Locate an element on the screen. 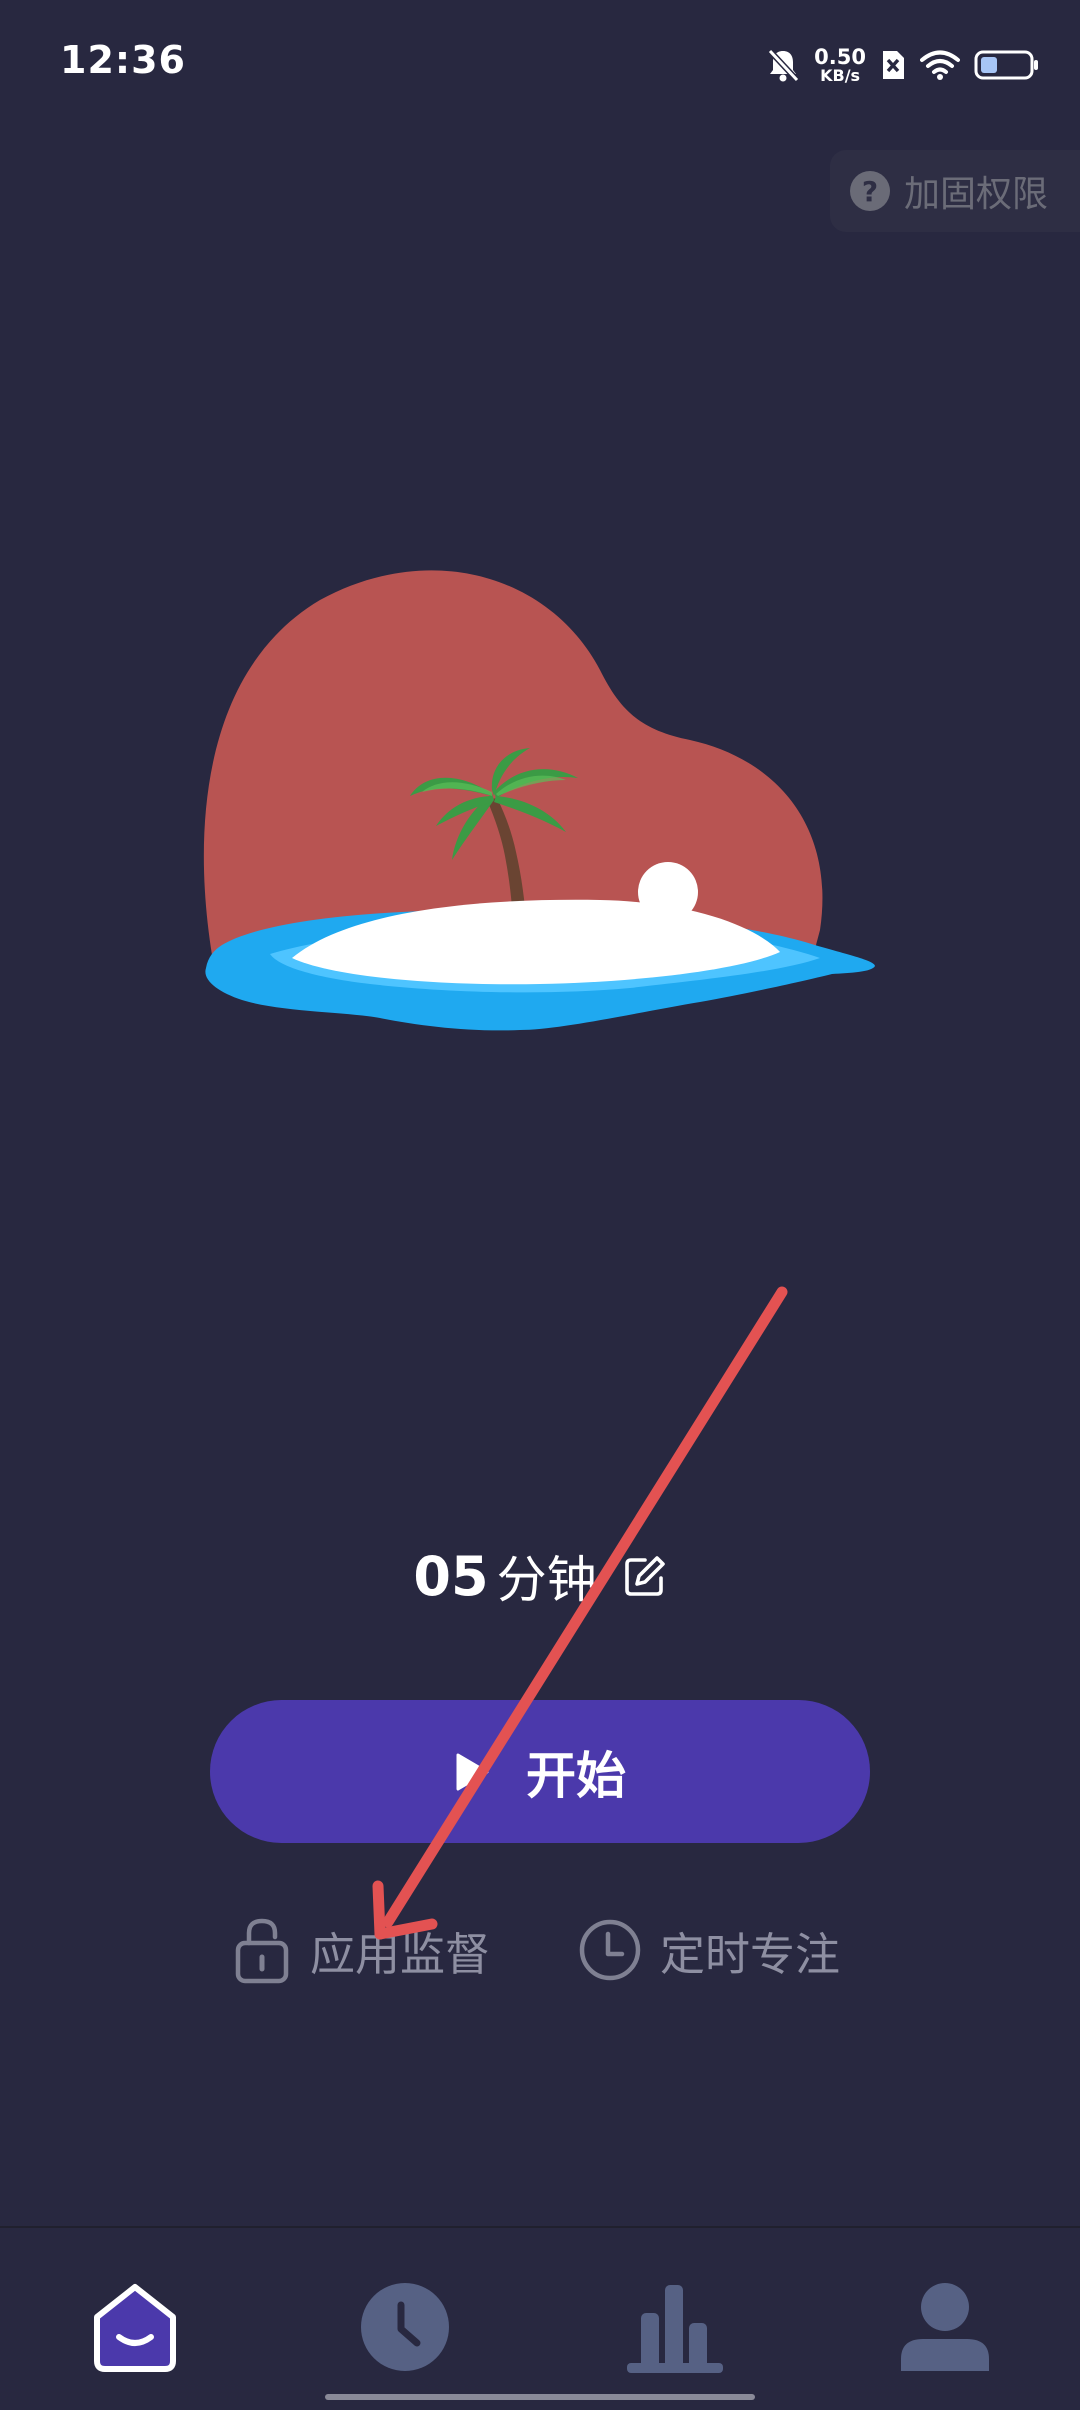  help-icon: ? is located at coordinates (870, 191).